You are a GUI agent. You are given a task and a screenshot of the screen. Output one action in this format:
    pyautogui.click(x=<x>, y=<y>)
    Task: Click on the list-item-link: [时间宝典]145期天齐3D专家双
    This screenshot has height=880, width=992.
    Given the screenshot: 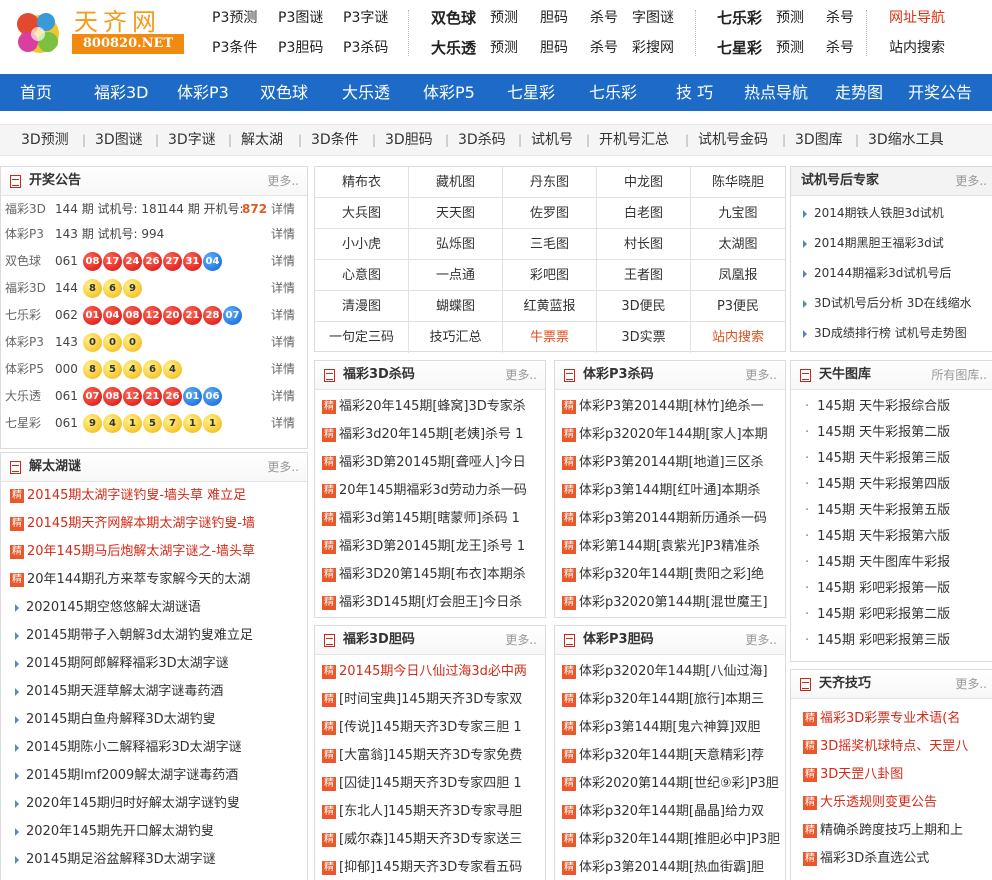 What is the action you would take?
    pyautogui.click(x=430, y=699)
    